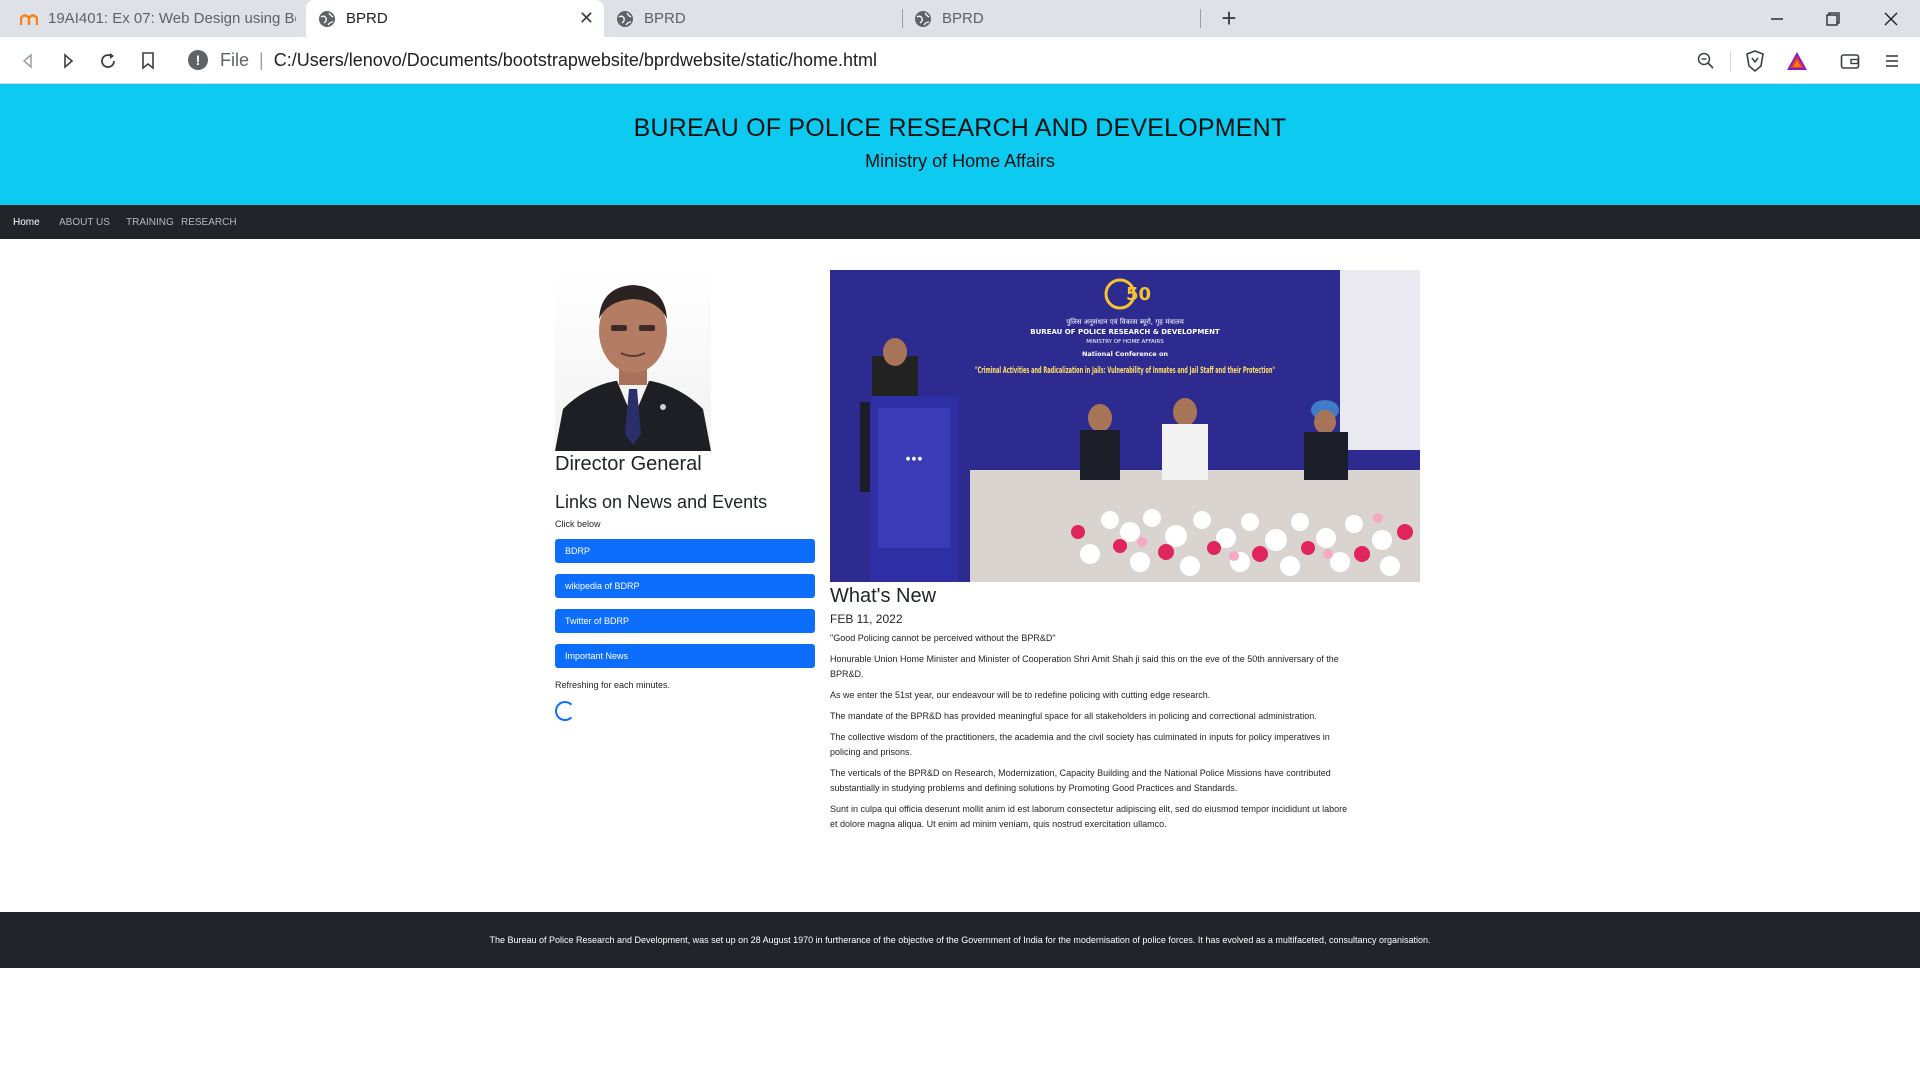  I want to click on whats-new-heading: What's New, so click(883, 596).